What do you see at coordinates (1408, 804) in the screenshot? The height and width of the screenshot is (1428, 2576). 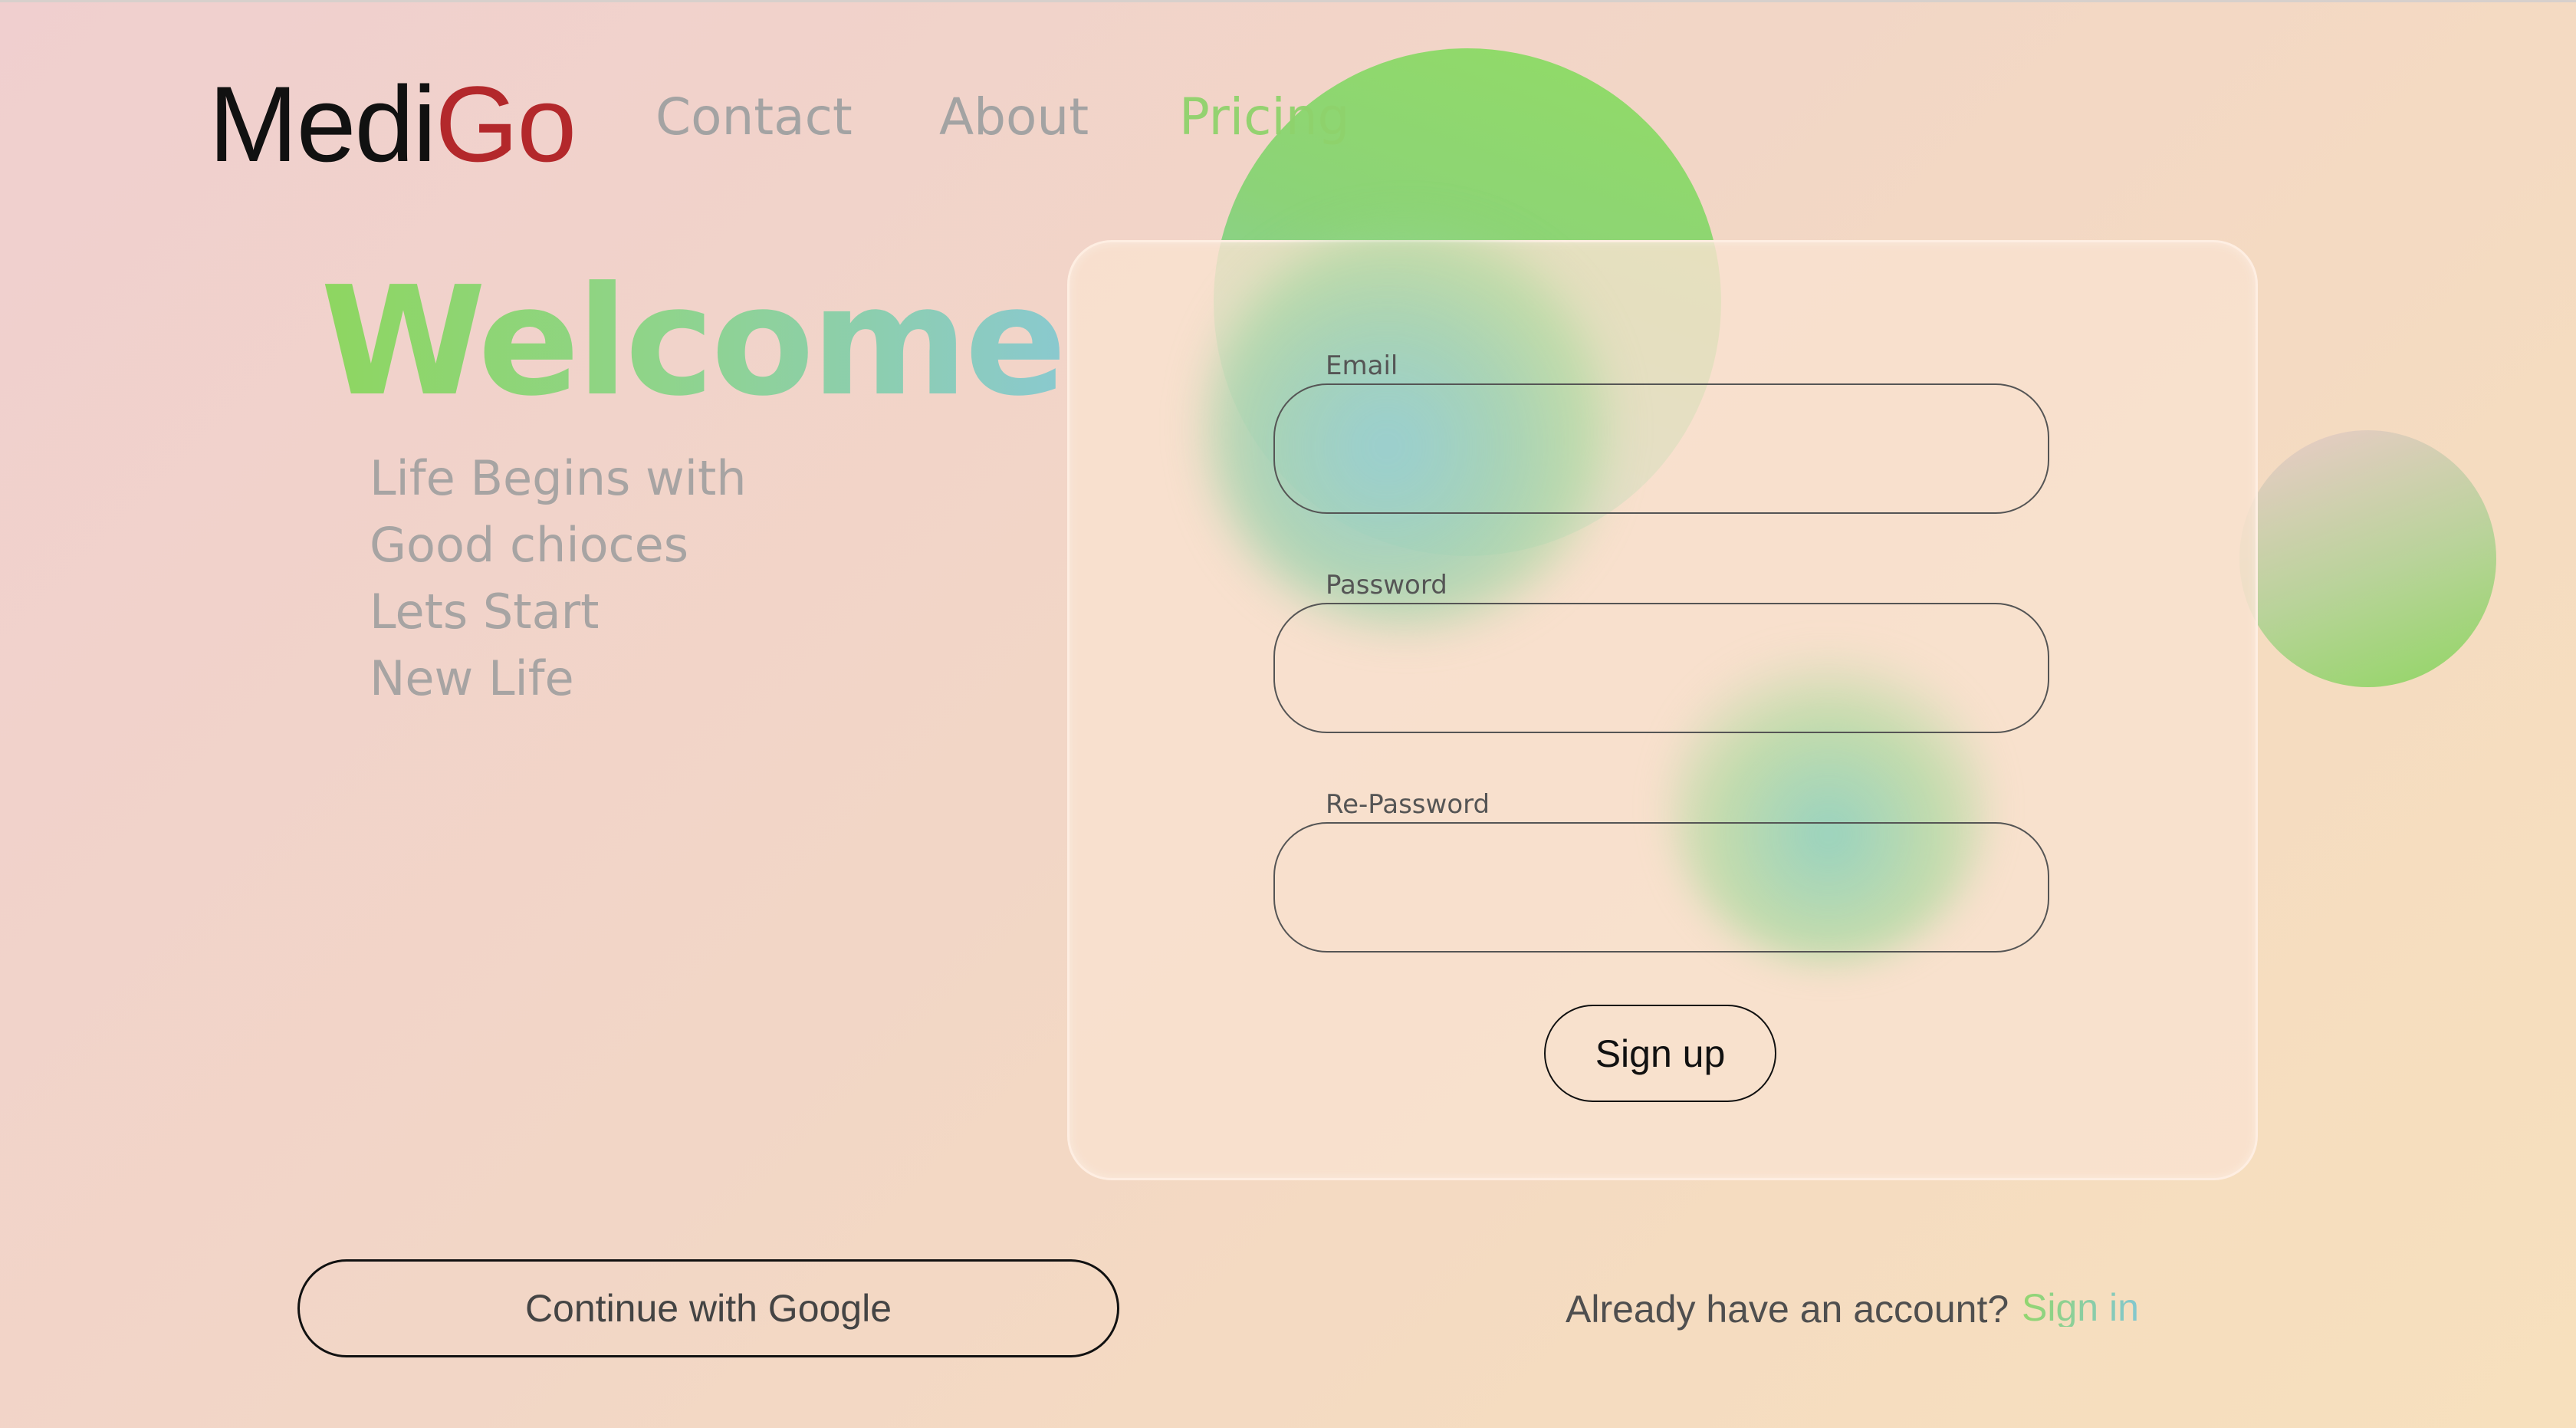 I see `repassword-label: Re-Password` at bounding box center [1408, 804].